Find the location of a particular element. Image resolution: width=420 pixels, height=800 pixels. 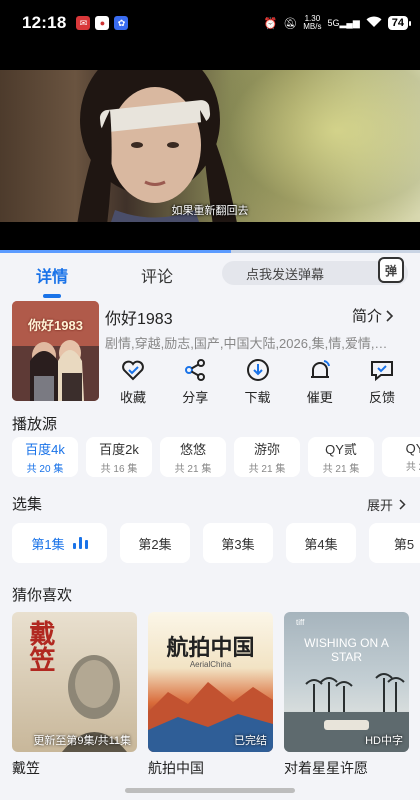

thumbnail-subtitle-text: AerialChina is located at coordinates (210, 664).